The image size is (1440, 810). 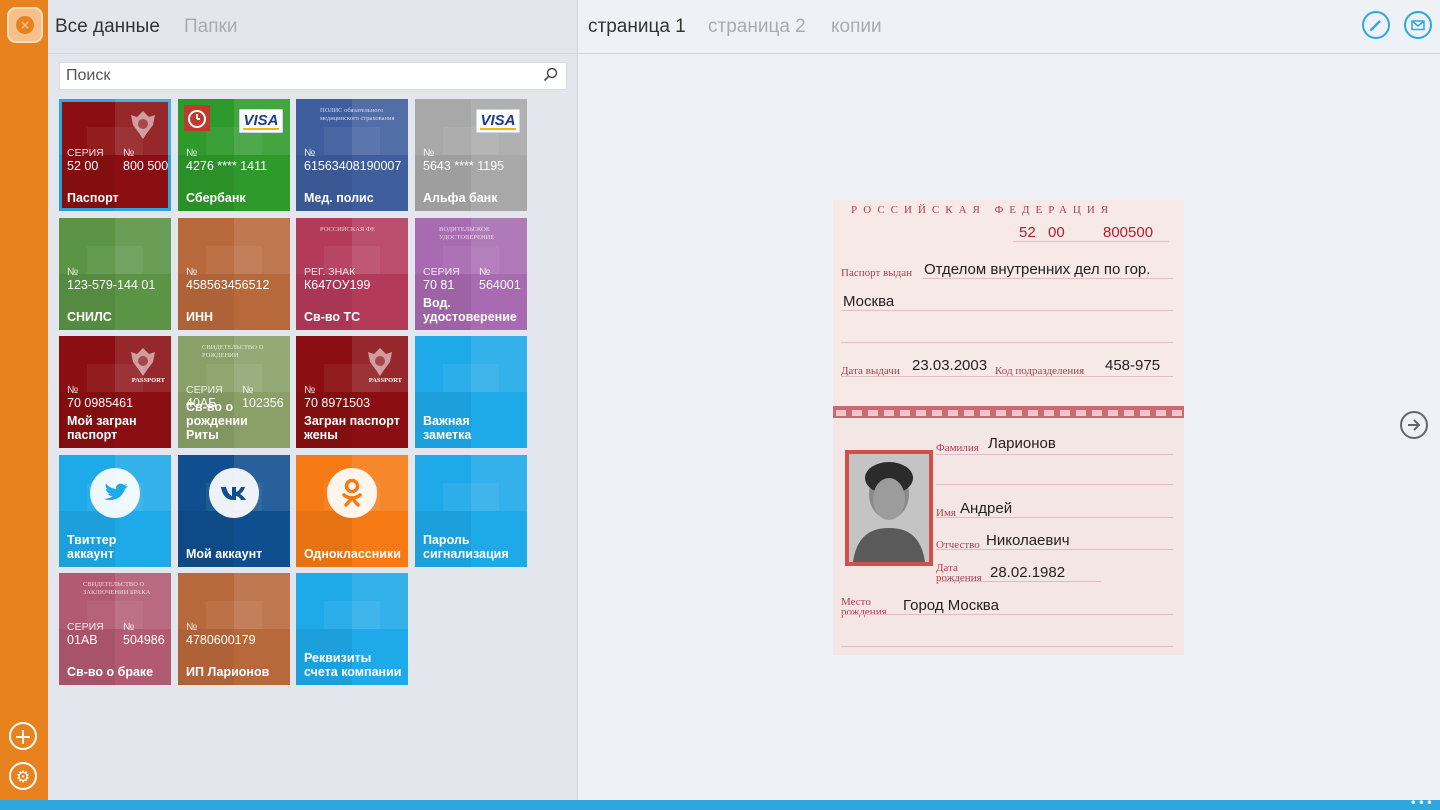 I want to click on add-button: +, so click(x=23, y=736).